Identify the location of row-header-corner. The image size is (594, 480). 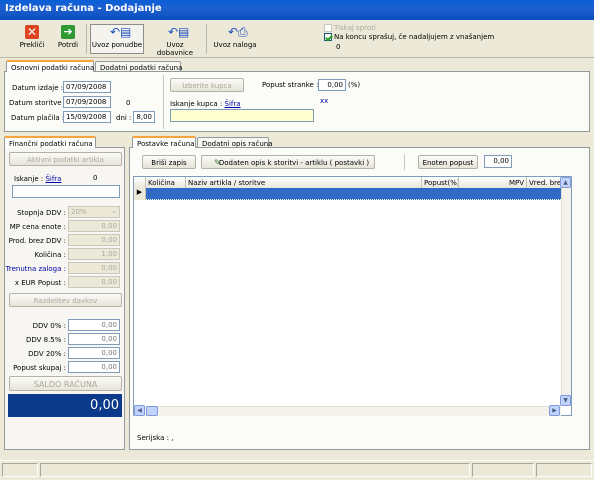
(140, 182).